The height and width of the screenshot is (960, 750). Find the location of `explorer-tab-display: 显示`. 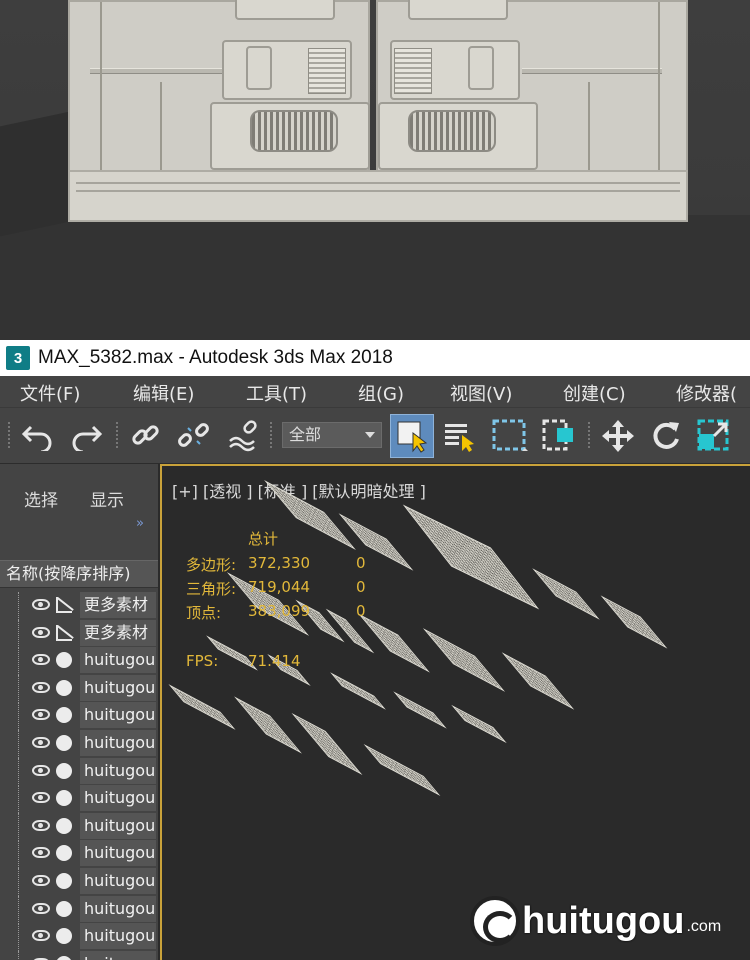

explorer-tab-display: 显示 is located at coordinates (107, 498).